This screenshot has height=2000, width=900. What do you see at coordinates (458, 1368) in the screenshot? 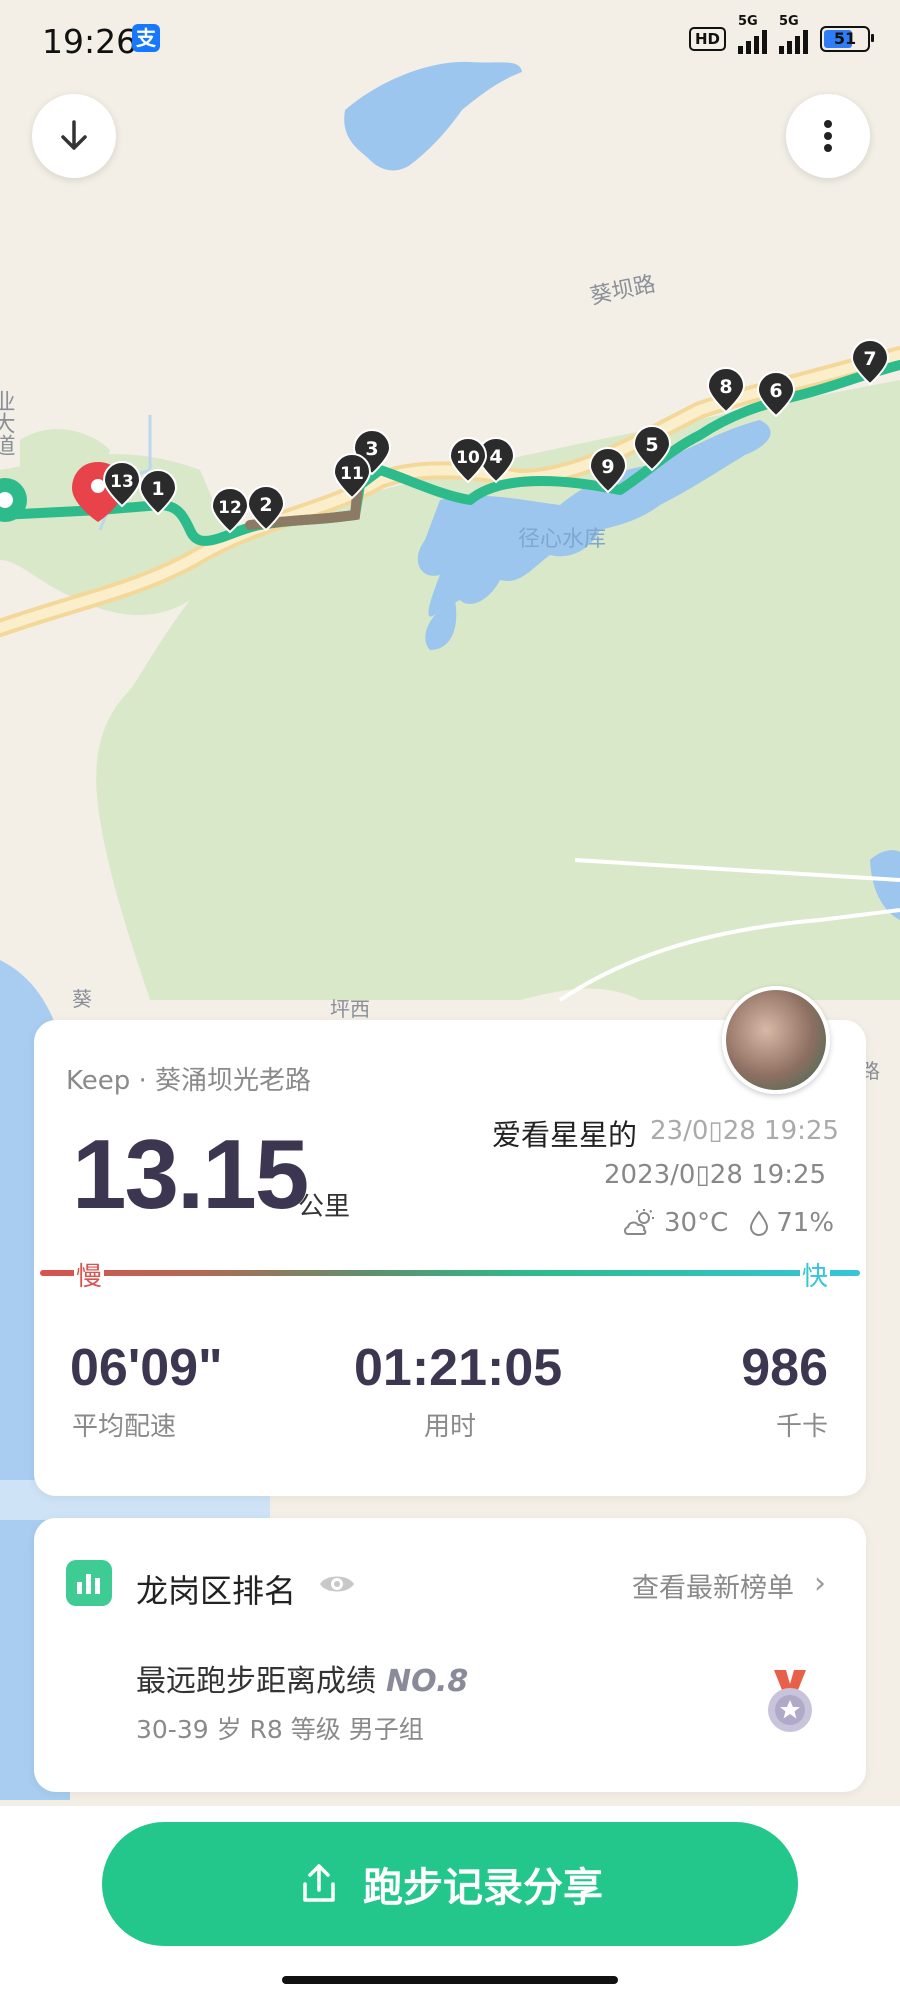
I see `duration-value: 01:21:05` at bounding box center [458, 1368].